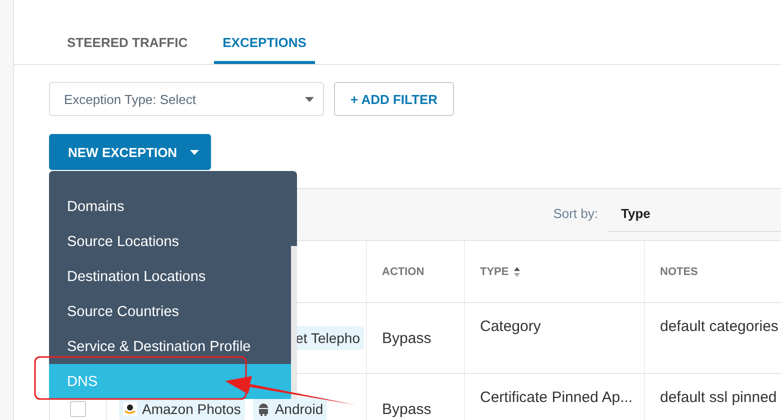 The width and height of the screenshot is (781, 420). Describe the element at coordinates (170, 276) in the screenshot. I see `menu-item: Destination Locations` at that location.